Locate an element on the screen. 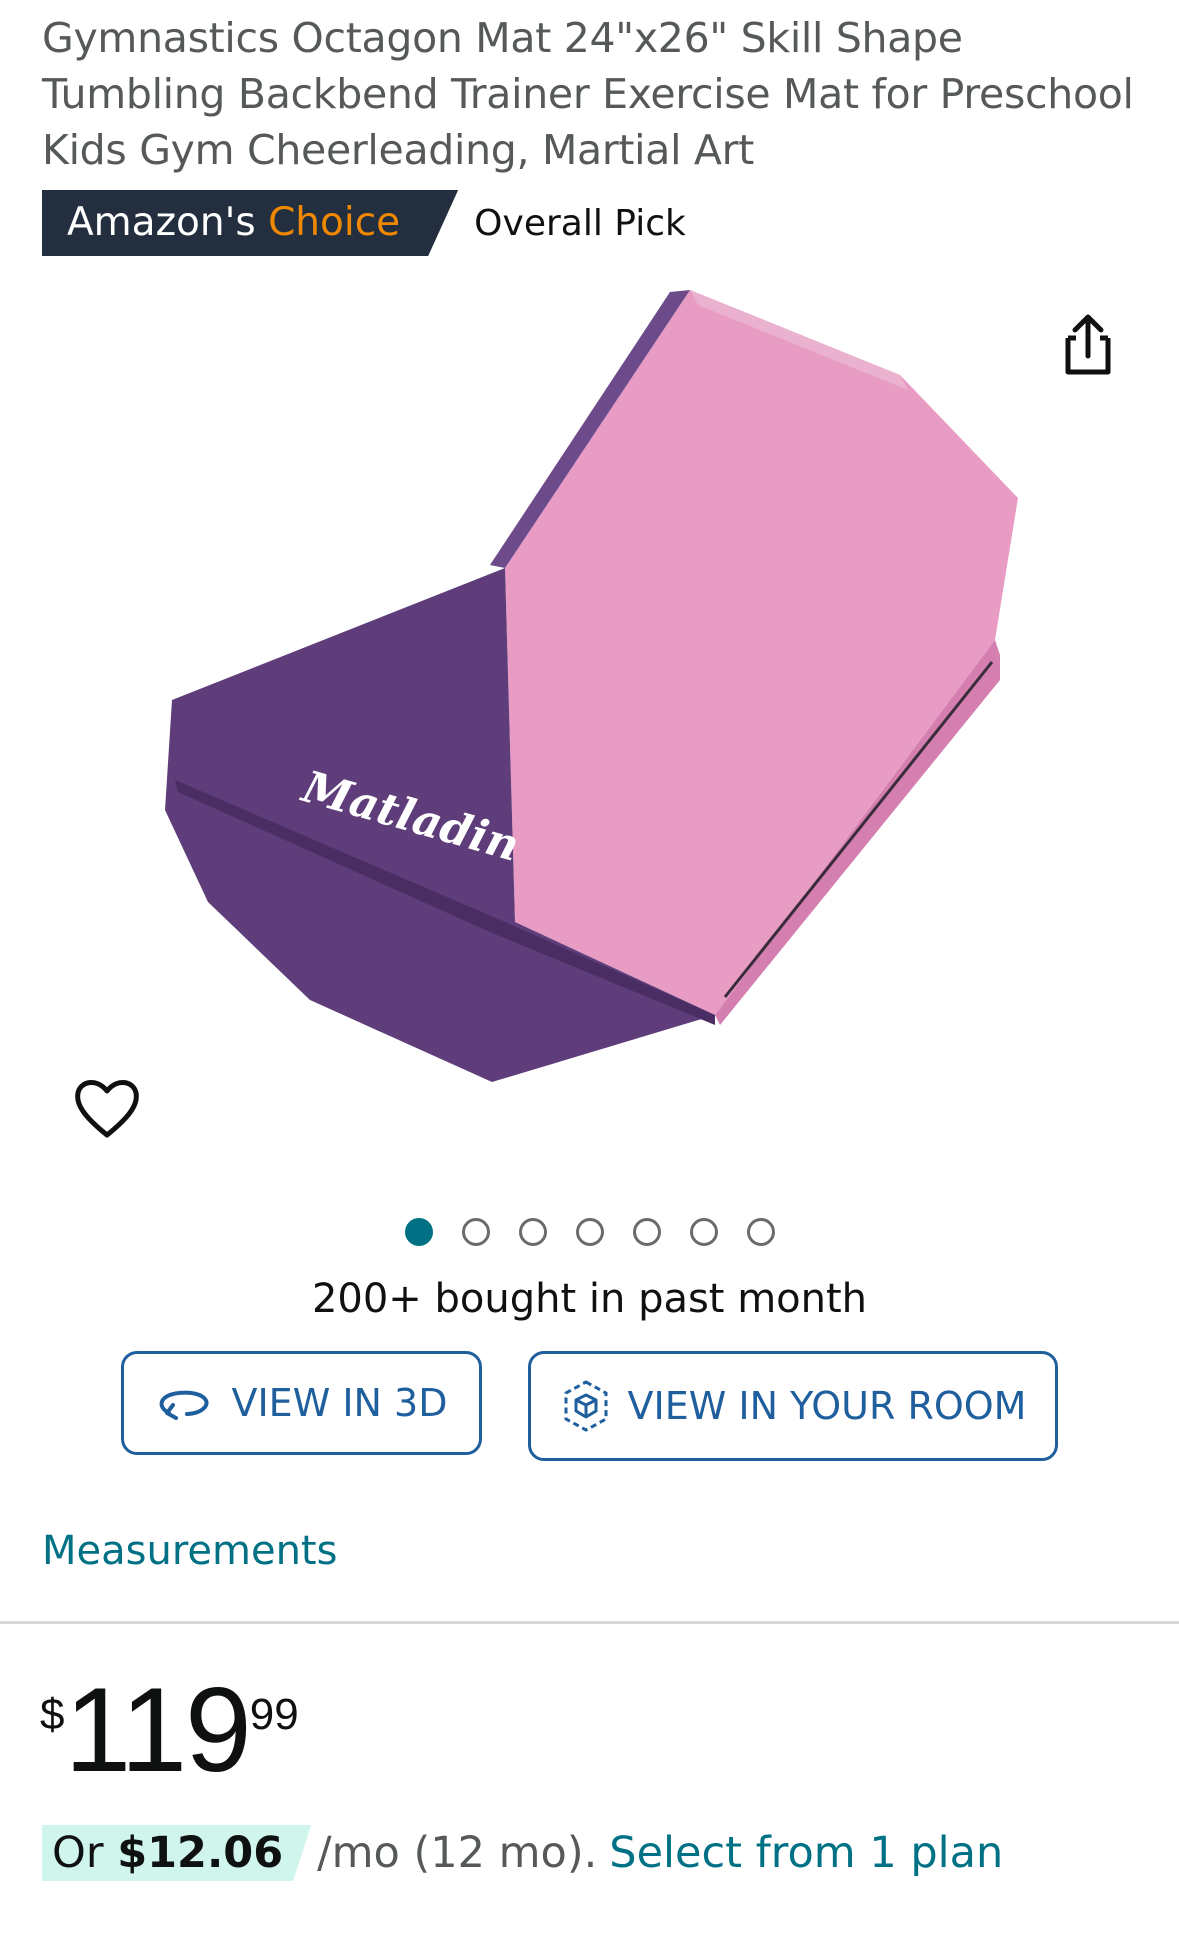 The height and width of the screenshot is (1942, 1179). view-in-3d-label: VIEW IN 3D is located at coordinates (339, 1403).